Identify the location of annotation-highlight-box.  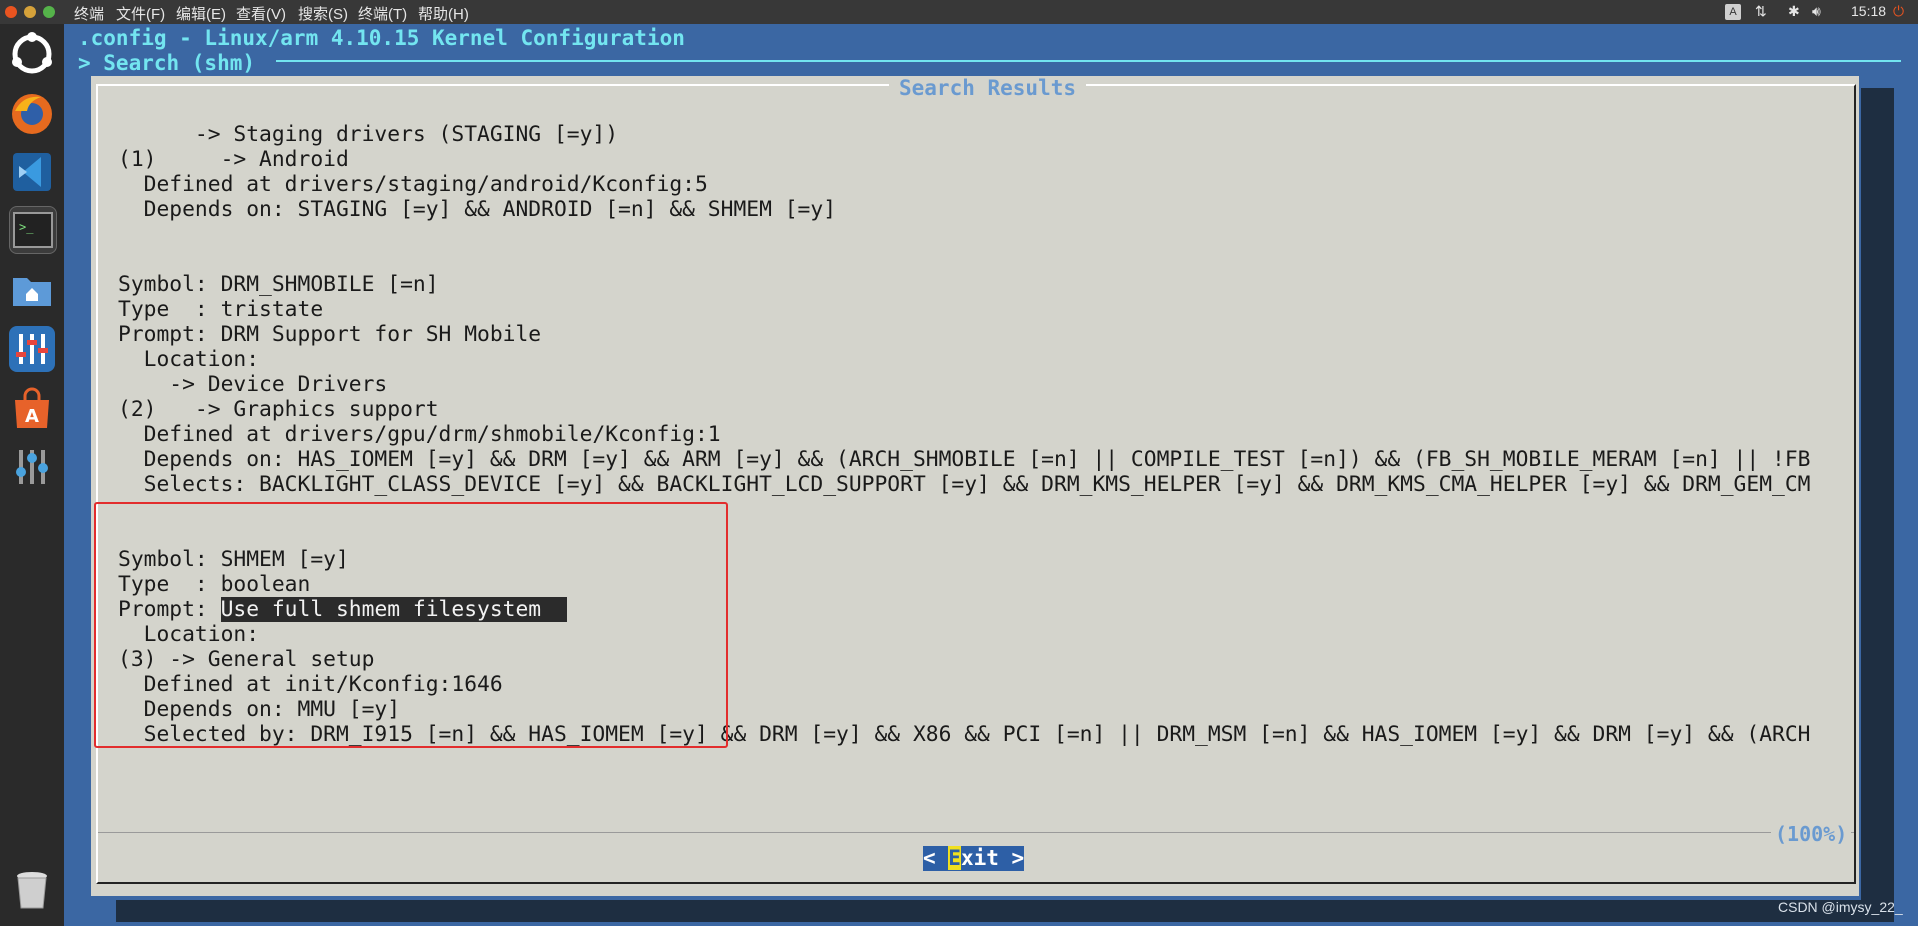
(411, 625).